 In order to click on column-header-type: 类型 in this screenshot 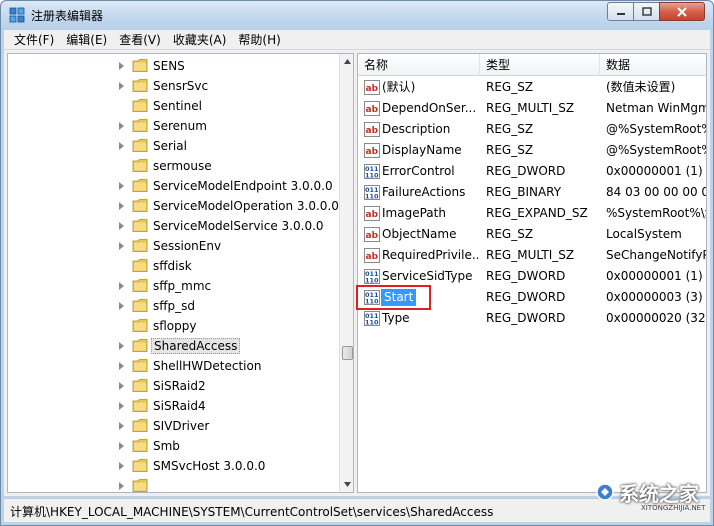, I will do `click(540, 65)`.